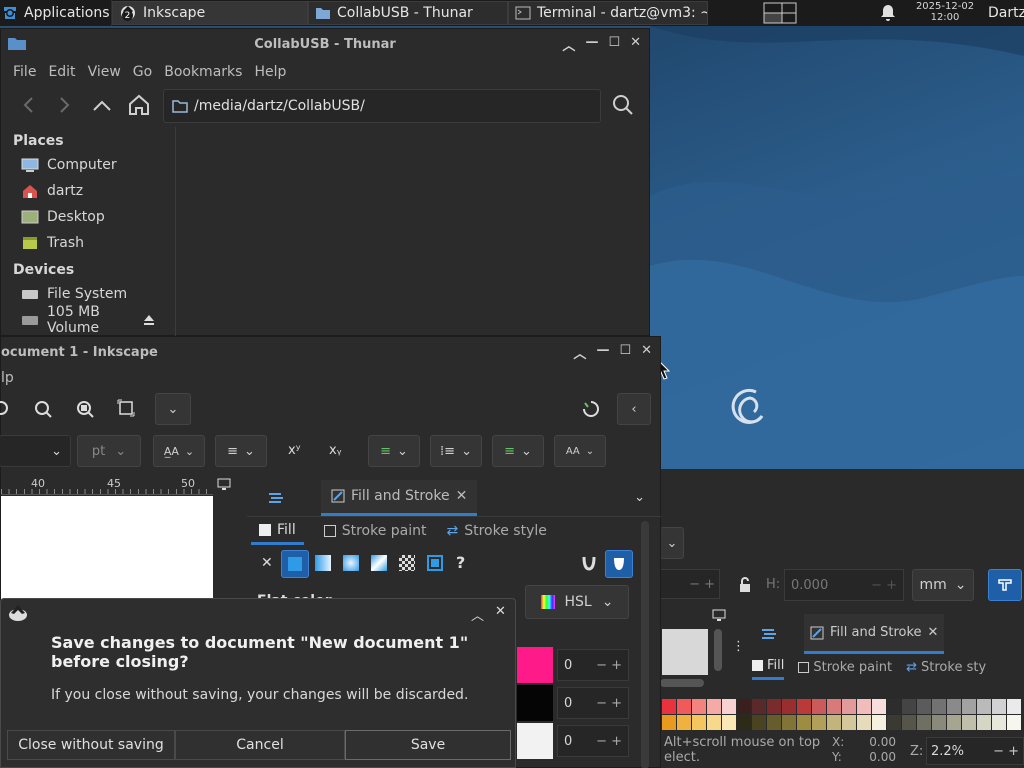  What do you see at coordinates (64, 105) in the screenshot?
I see `forward-icon` at bounding box center [64, 105].